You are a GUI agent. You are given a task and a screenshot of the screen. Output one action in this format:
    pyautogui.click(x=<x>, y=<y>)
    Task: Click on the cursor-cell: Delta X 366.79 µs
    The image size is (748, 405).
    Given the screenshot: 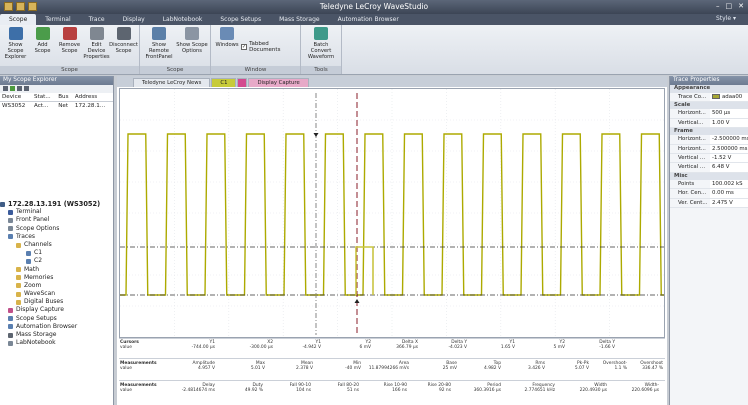 What is the action you would take?
    pyautogui.click(x=390, y=345)
    